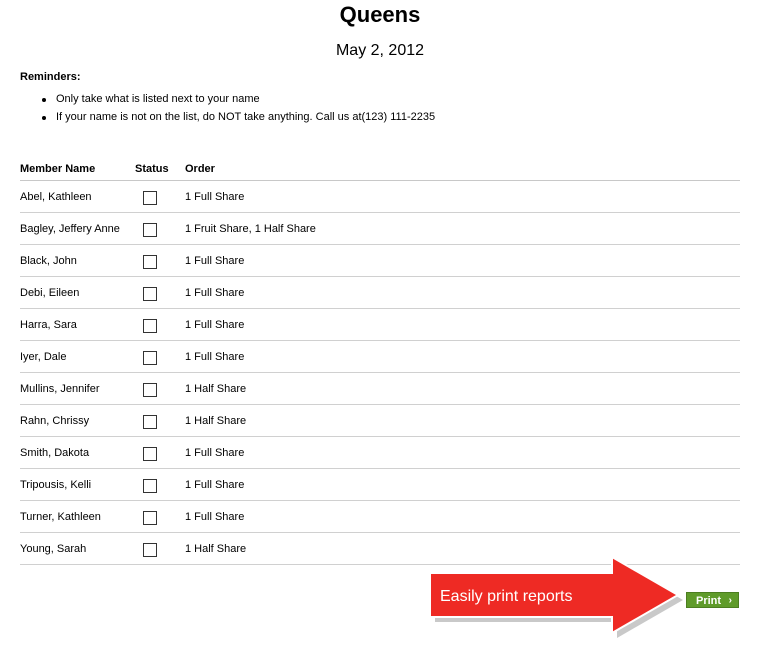 The image size is (776, 645). What do you see at coordinates (380, 14) in the screenshot?
I see `page-title: Queens` at bounding box center [380, 14].